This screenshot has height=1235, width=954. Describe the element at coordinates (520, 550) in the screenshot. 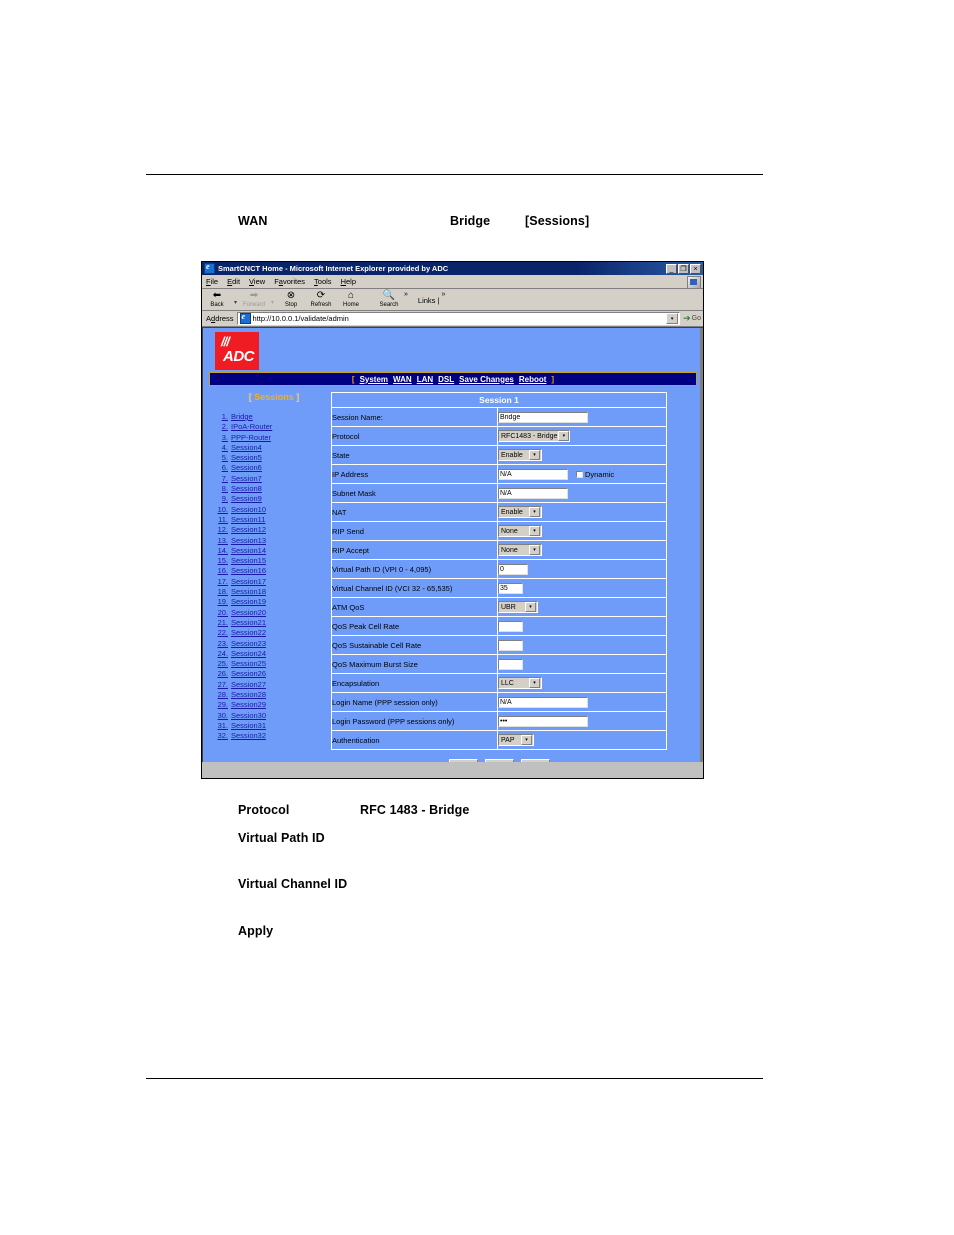

I see `rip-accept-select: None ▾` at that location.